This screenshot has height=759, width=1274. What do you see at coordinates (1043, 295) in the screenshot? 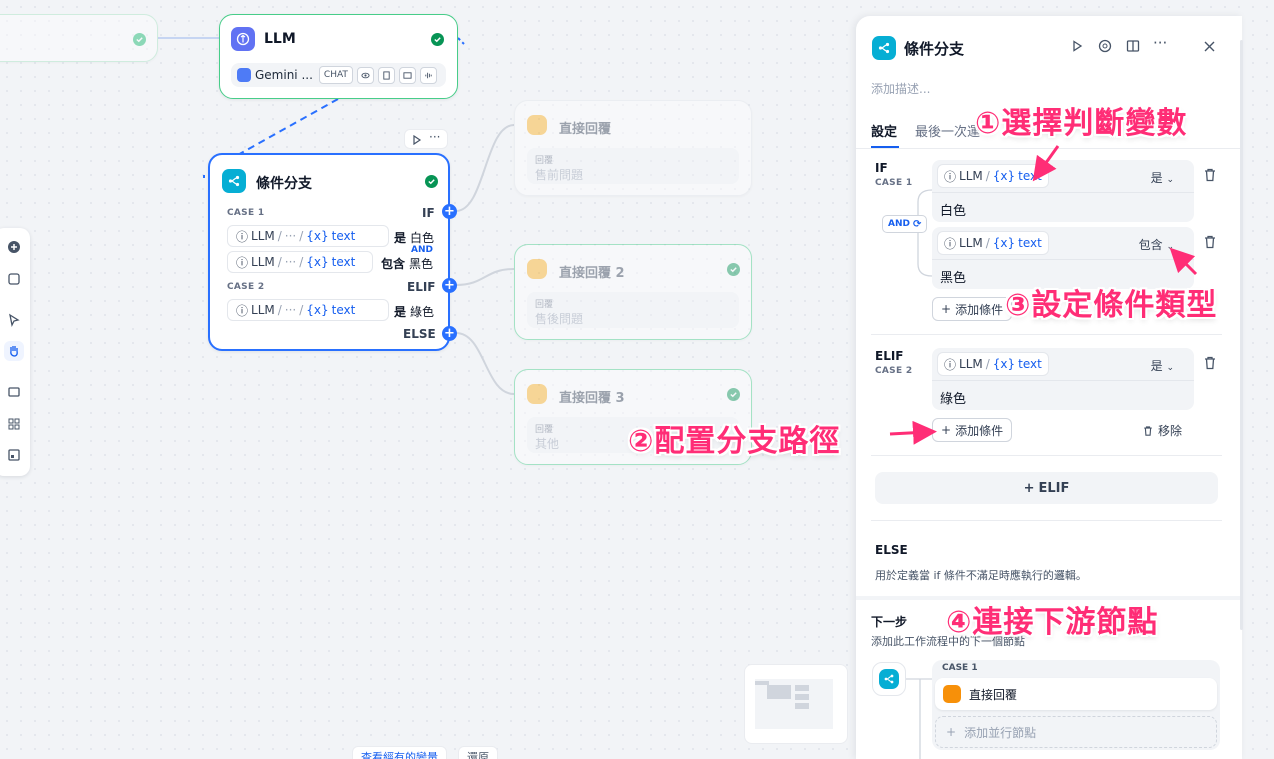
I see `annotation-arrows` at bounding box center [1043, 295].